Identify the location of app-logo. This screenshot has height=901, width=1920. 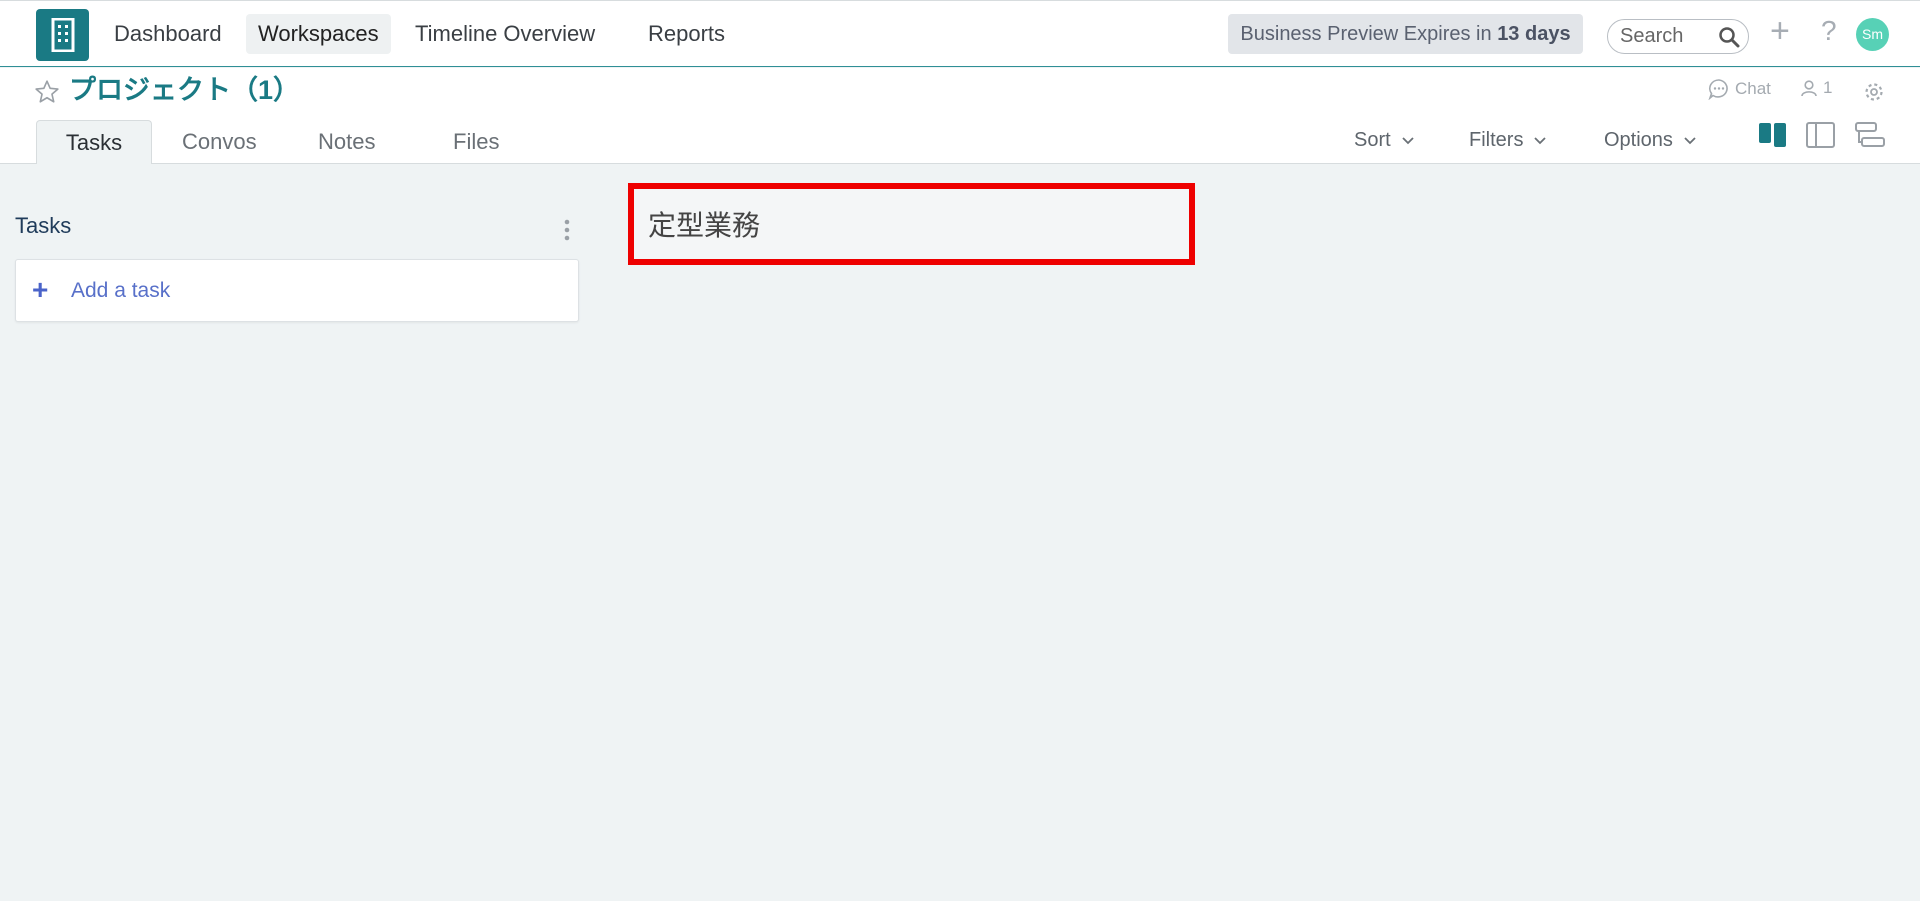
(62, 35).